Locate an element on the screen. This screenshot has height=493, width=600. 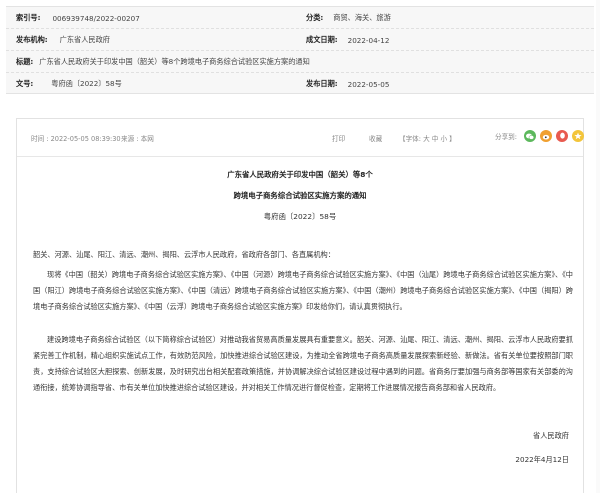
font-size-switcher: 【字体: 大 中 小 】 is located at coordinates (427, 138).